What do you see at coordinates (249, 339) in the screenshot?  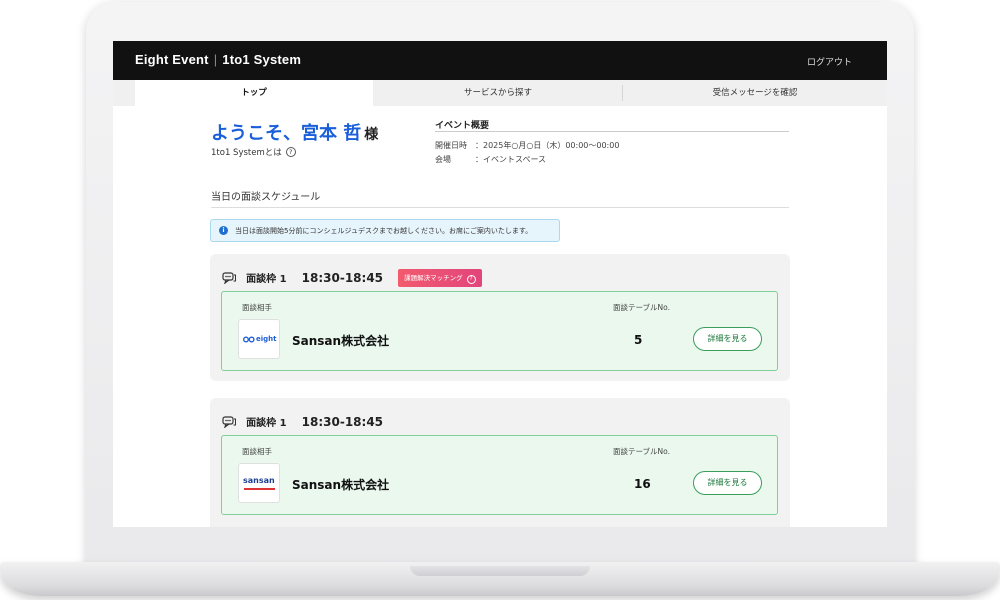 I see `eight-logo-icon` at bounding box center [249, 339].